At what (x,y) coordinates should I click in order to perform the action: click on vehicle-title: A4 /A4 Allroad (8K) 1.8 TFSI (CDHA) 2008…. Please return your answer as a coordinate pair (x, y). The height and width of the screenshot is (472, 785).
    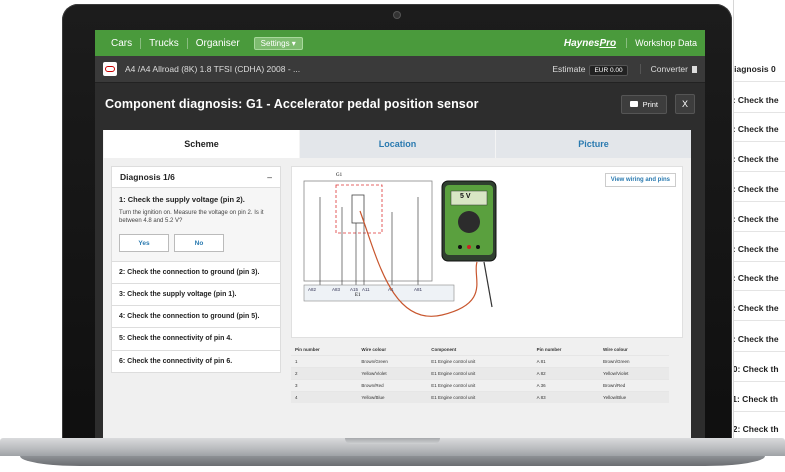
    Looking at the image, I should click on (212, 69).